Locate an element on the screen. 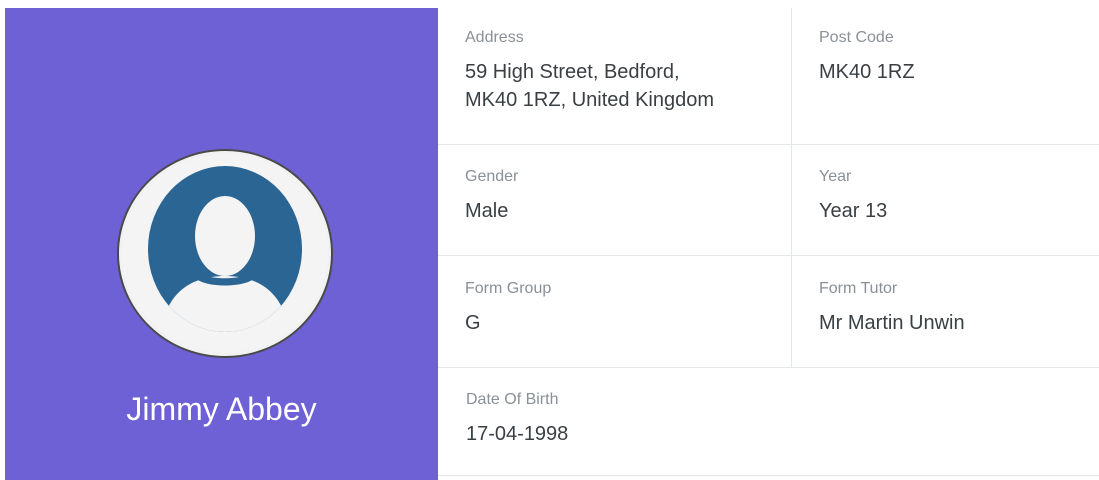  date-of-birth-label: Date Of Birth is located at coordinates (512, 399).